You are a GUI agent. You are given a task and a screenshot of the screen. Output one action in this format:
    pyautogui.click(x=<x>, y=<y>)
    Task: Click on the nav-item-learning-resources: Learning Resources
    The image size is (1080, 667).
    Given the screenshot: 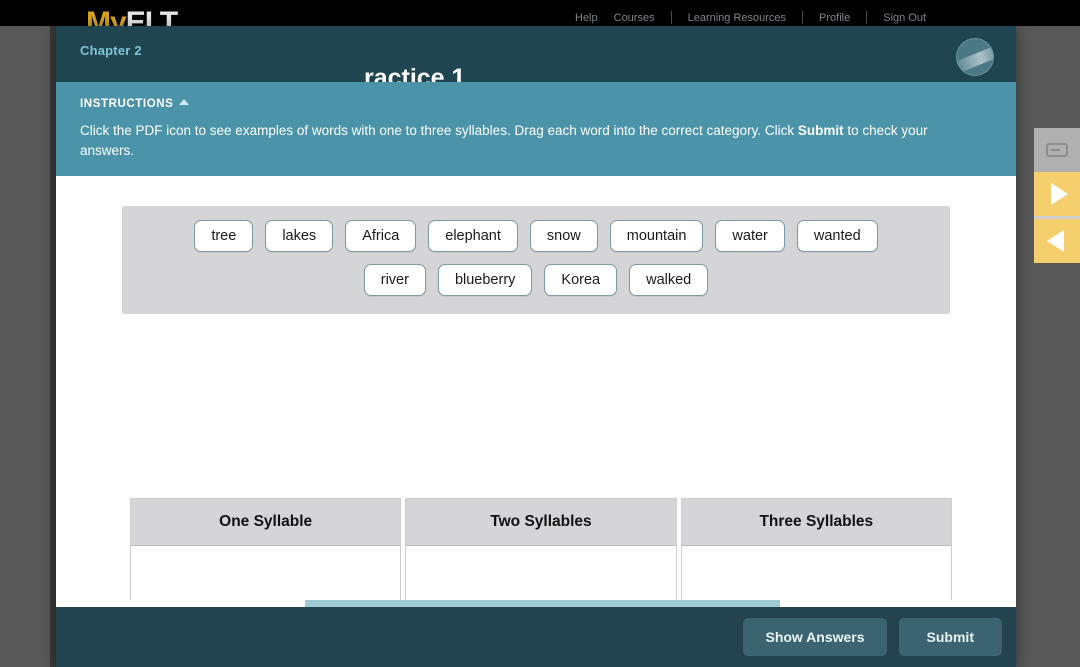 What is the action you would take?
    pyautogui.click(x=737, y=18)
    